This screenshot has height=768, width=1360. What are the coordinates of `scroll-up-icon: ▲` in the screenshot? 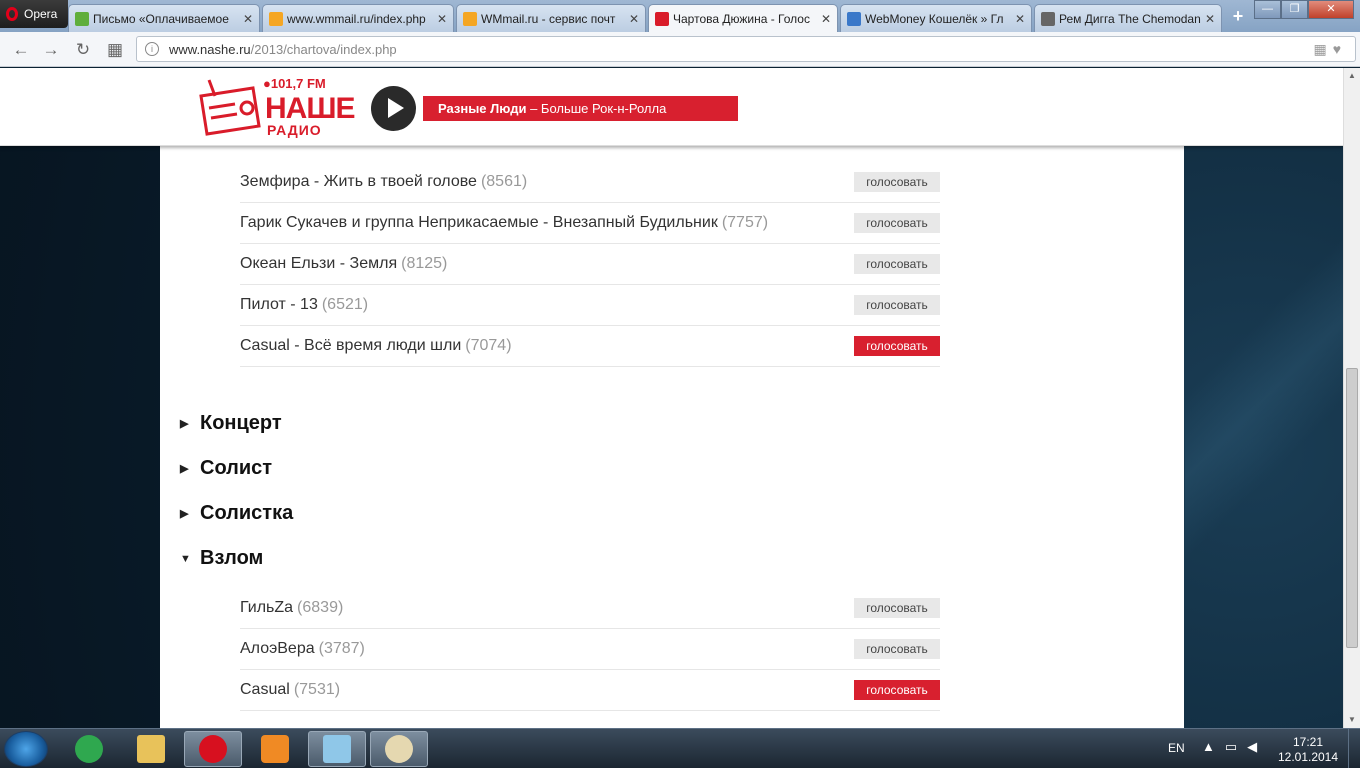 It's located at (1352, 76).